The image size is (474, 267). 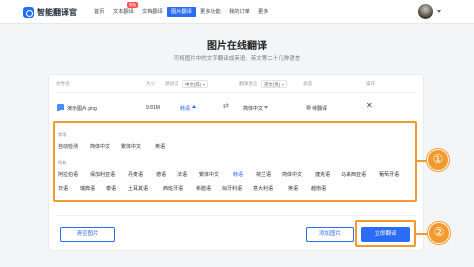 I want to click on lang-option: 越南语, so click(x=318, y=188).